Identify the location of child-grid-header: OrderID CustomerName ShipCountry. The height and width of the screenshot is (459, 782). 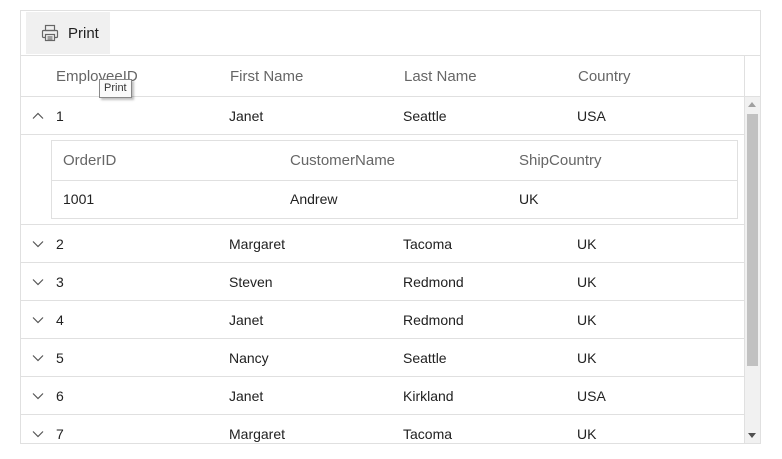
(394, 161).